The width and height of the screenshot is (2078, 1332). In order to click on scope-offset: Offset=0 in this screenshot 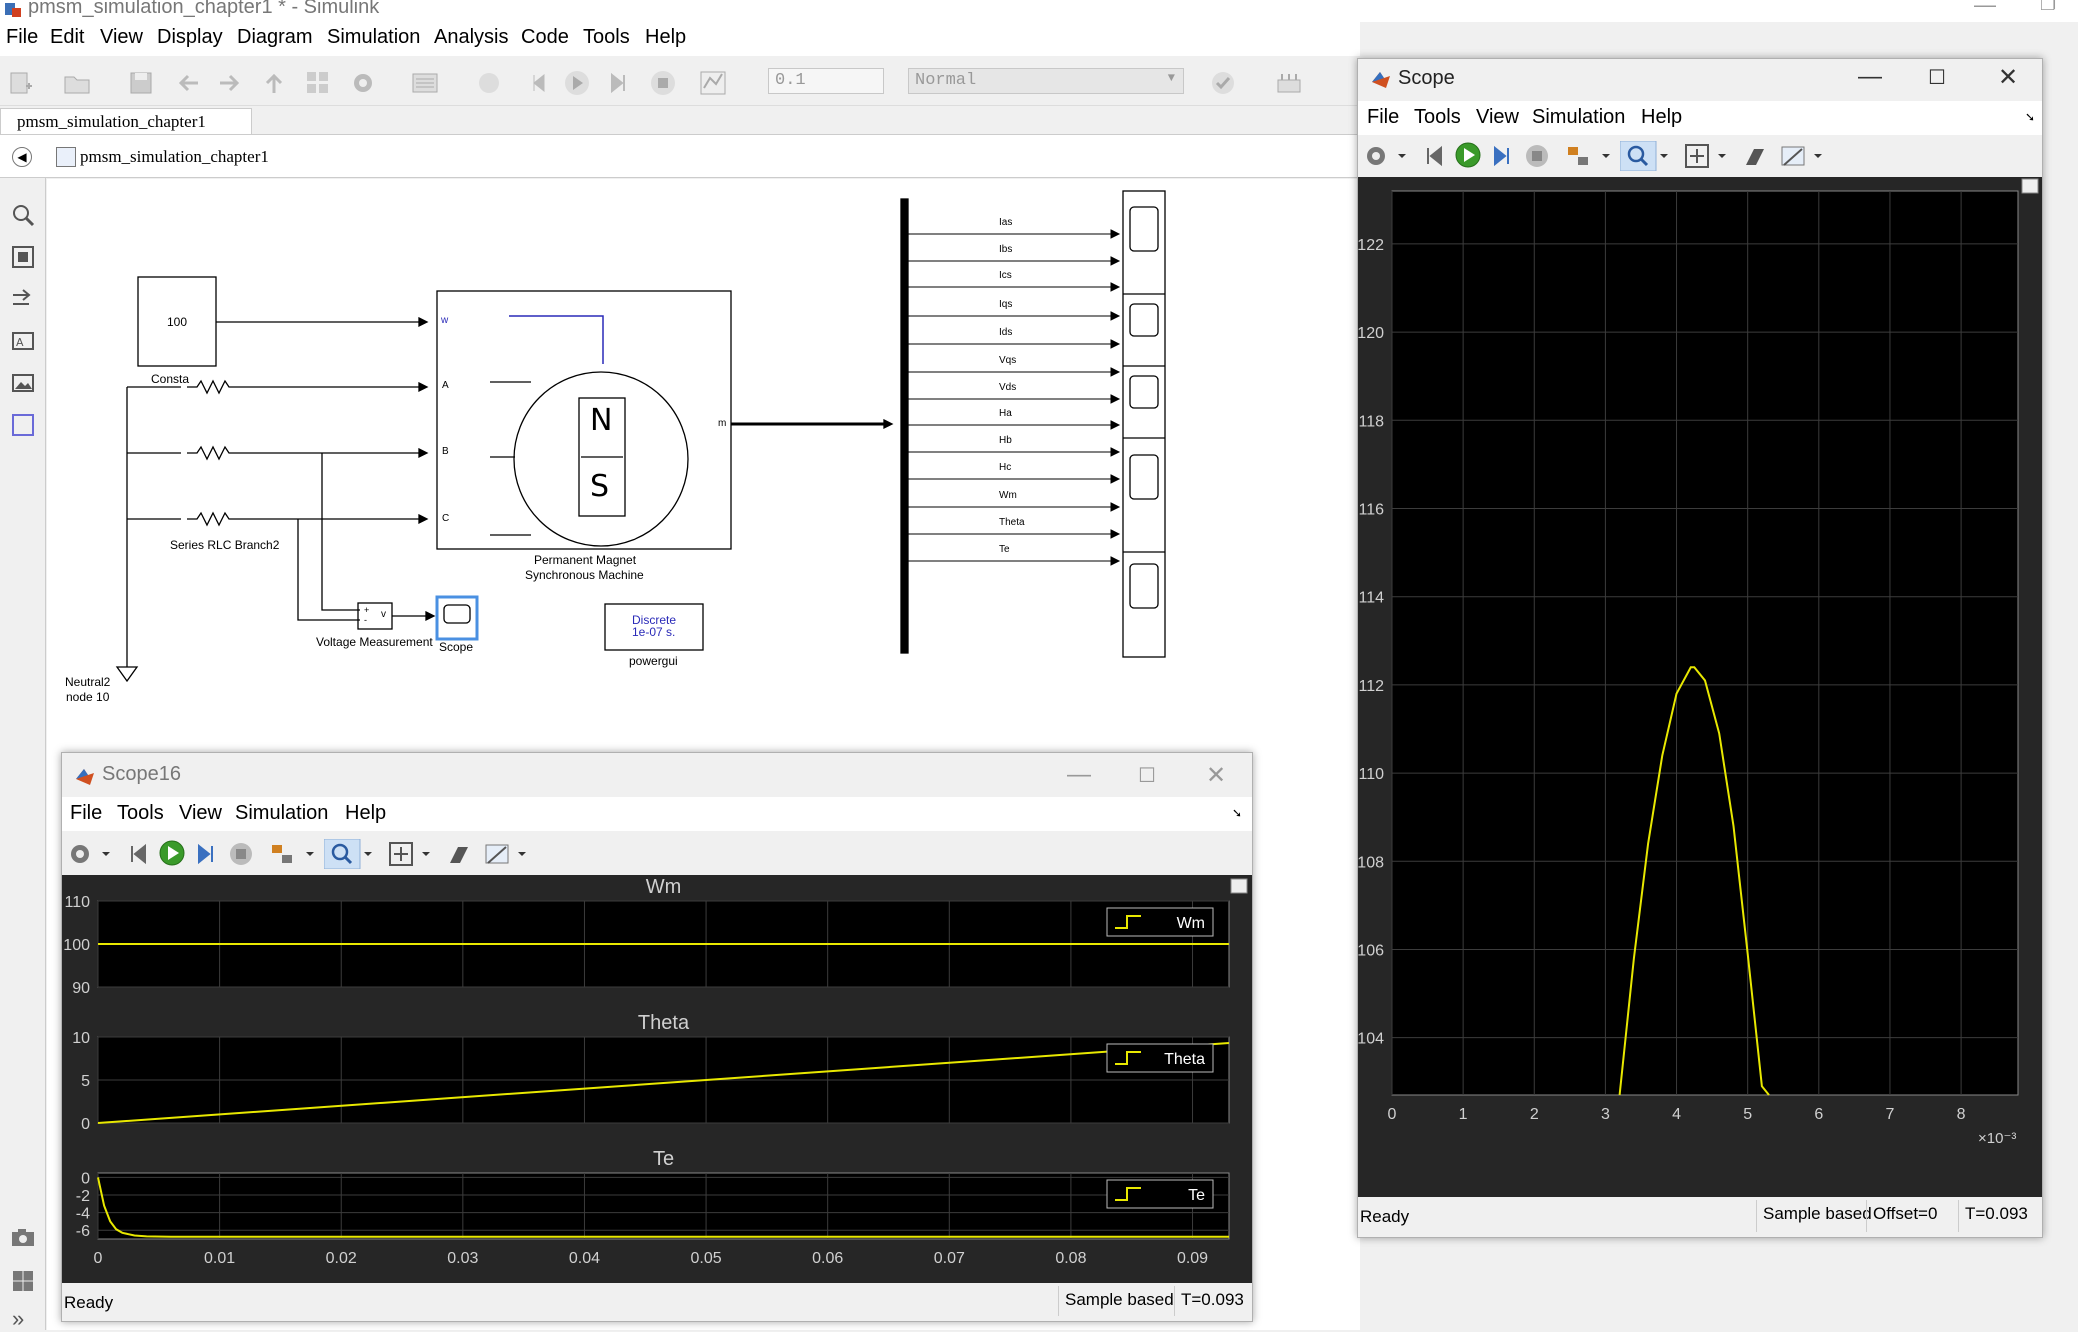, I will do `click(1904, 1216)`.